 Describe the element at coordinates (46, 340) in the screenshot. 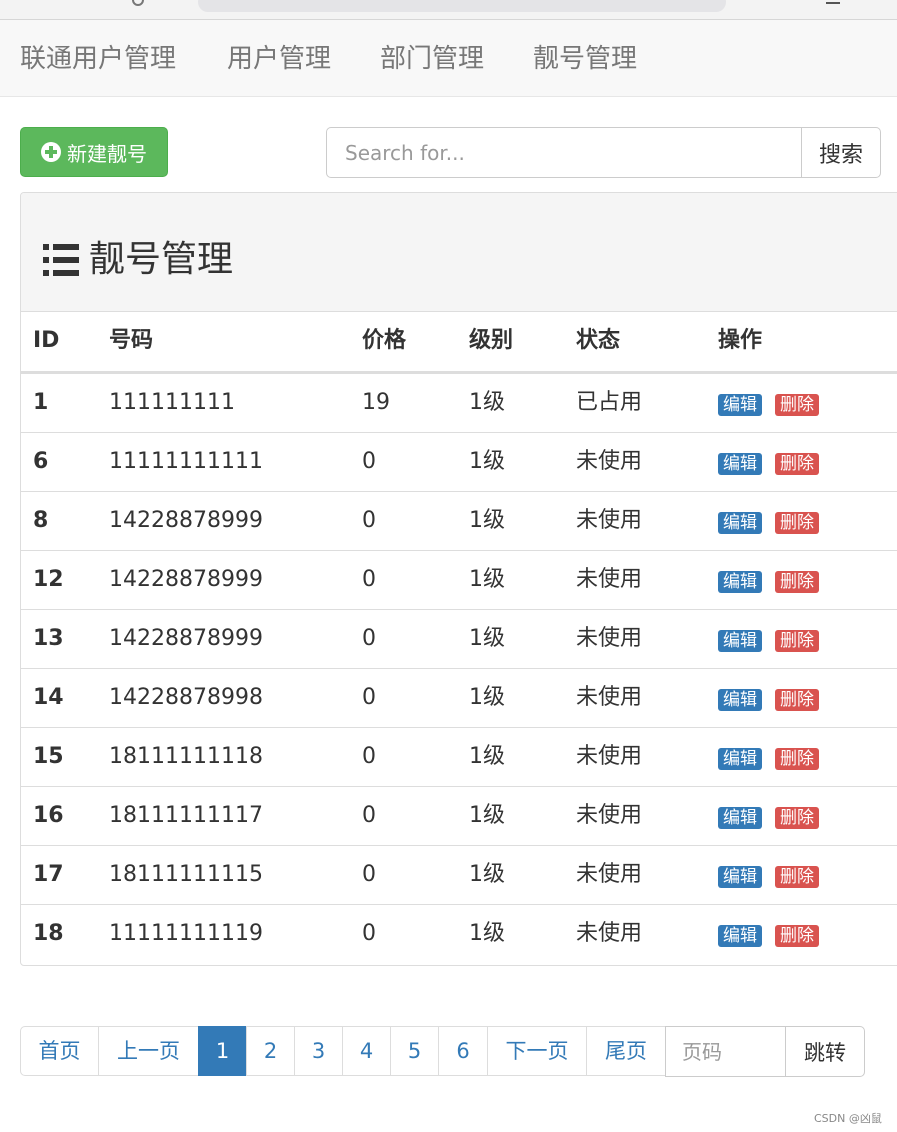

I see `column-header-id: ID` at that location.